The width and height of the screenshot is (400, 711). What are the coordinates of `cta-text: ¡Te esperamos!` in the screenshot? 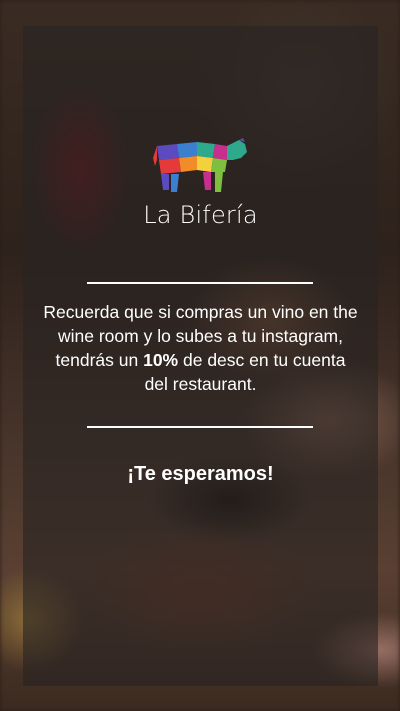 It's located at (200, 474).